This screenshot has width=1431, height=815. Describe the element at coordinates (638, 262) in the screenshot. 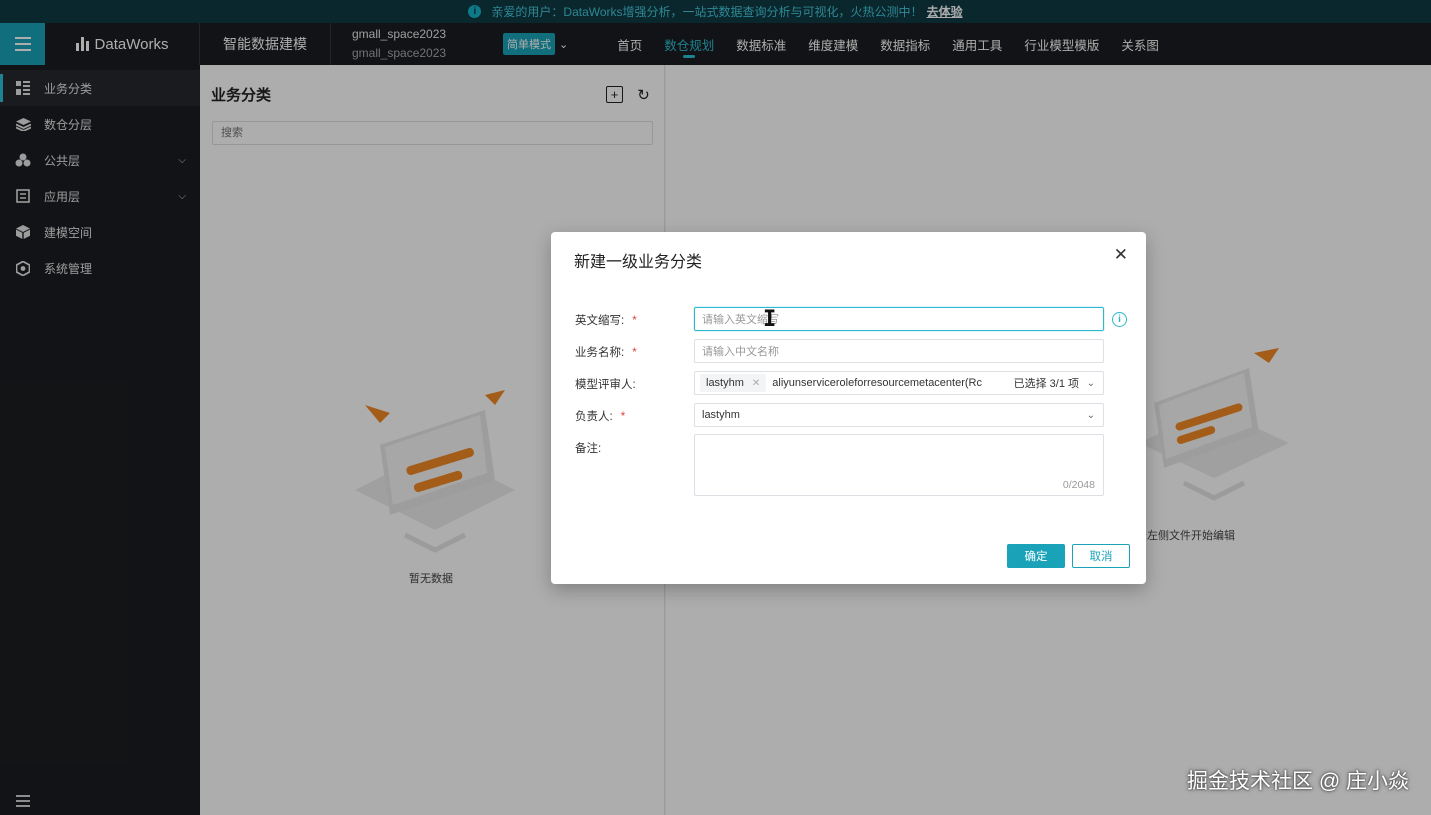

I see `dialog-title: 新建一级业务分类` at that location.